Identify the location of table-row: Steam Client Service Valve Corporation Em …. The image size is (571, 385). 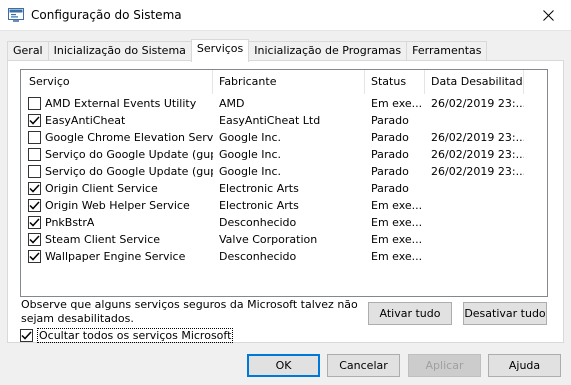
(272, 239).